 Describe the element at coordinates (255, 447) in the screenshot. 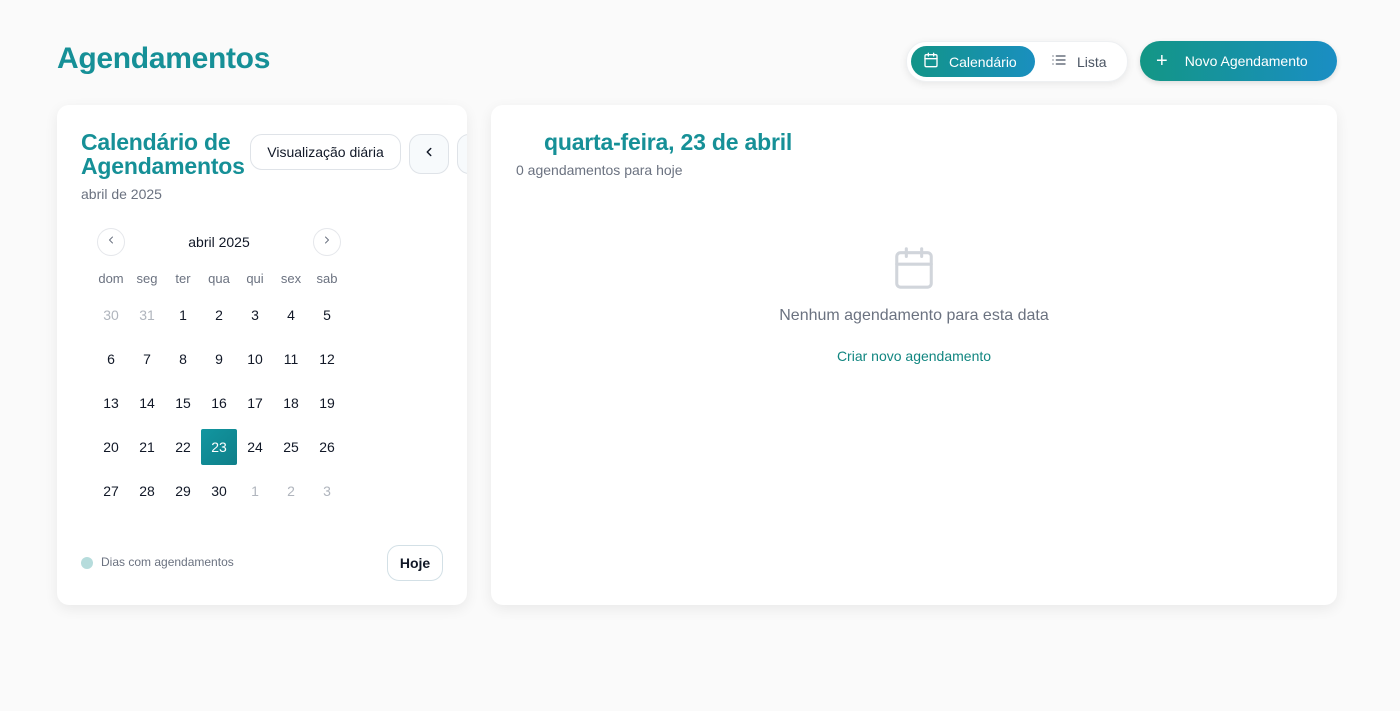

I see `calendar-day: 24` at that location.